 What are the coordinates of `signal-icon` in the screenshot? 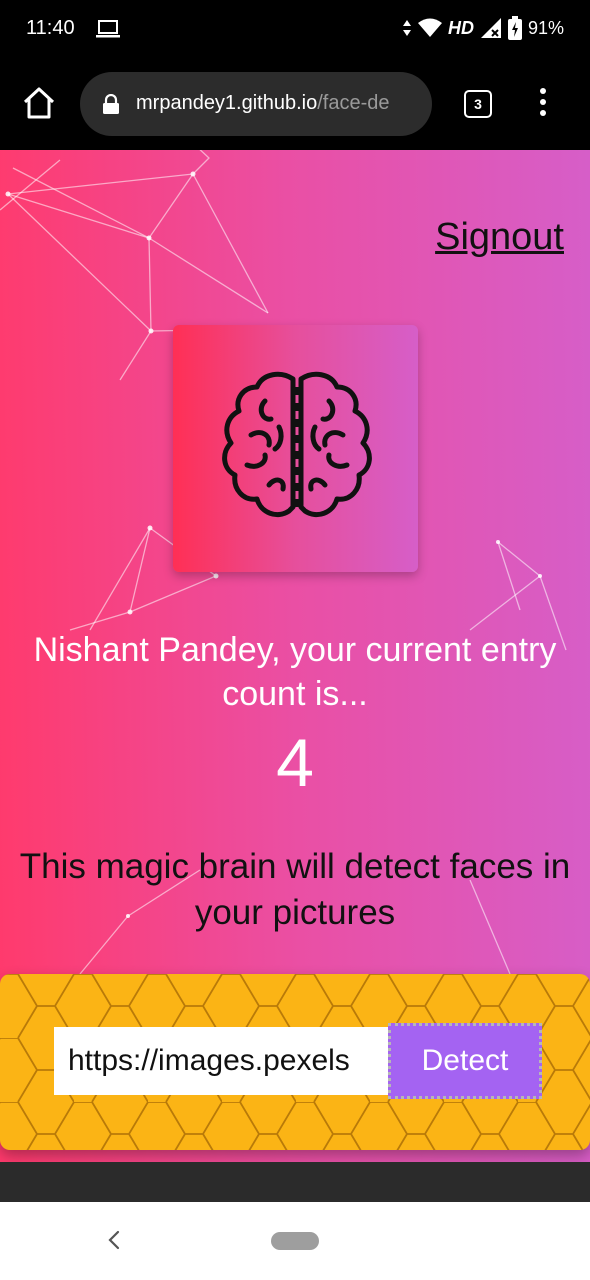 It's located at (490, 28).